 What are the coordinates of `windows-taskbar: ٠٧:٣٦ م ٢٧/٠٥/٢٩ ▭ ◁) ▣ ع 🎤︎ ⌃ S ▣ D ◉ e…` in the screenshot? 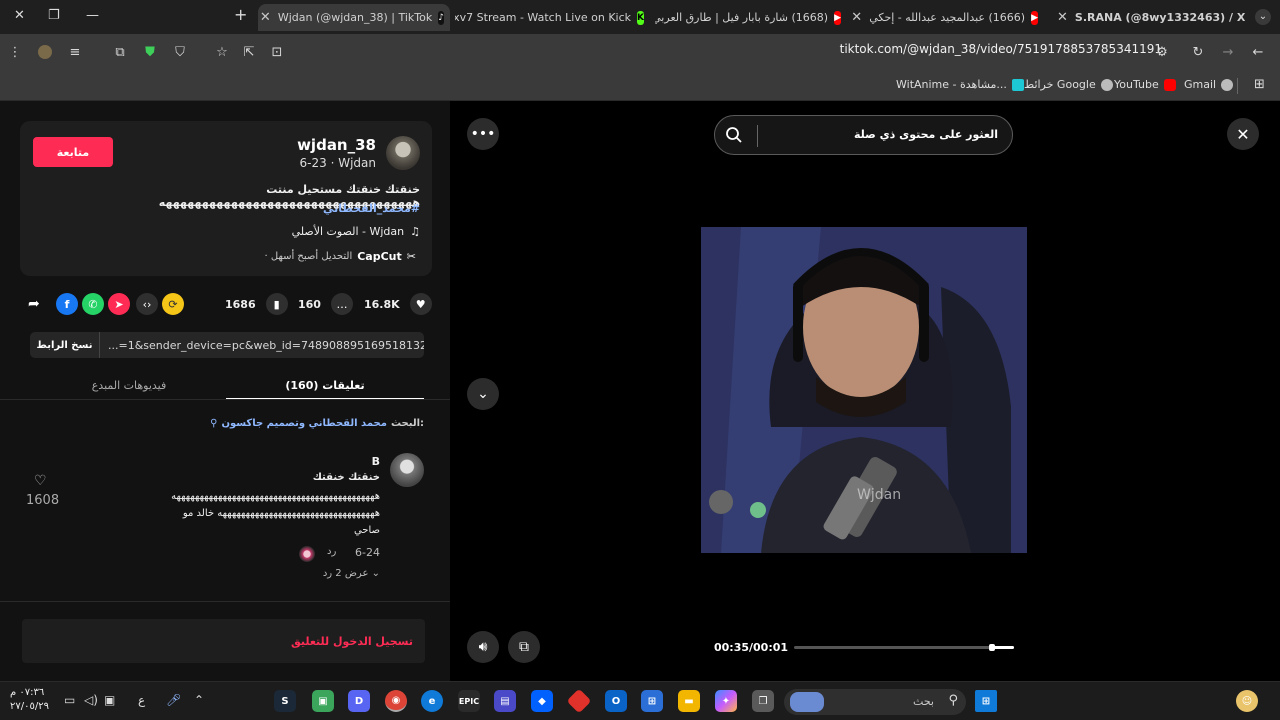 It's located at (640, 700).